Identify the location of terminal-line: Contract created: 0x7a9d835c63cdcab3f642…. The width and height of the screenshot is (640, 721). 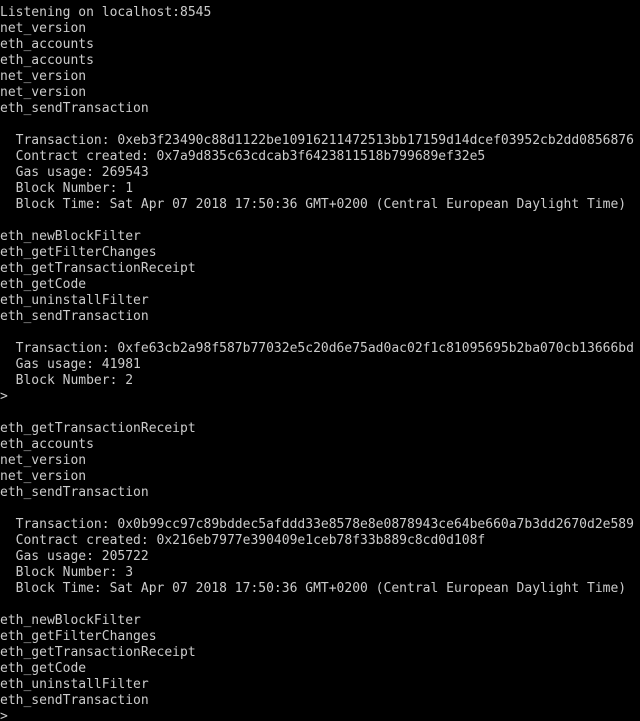
(243, 156).